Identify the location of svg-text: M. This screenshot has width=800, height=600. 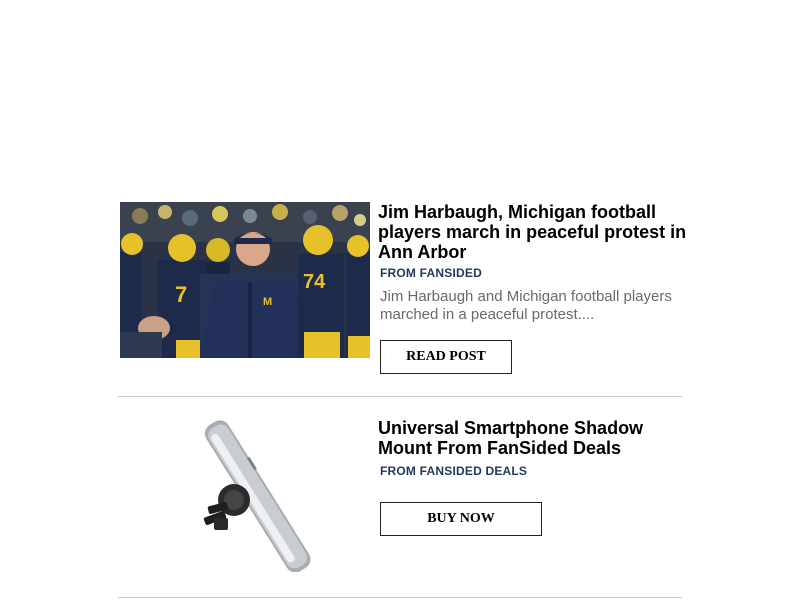
(267, 302).